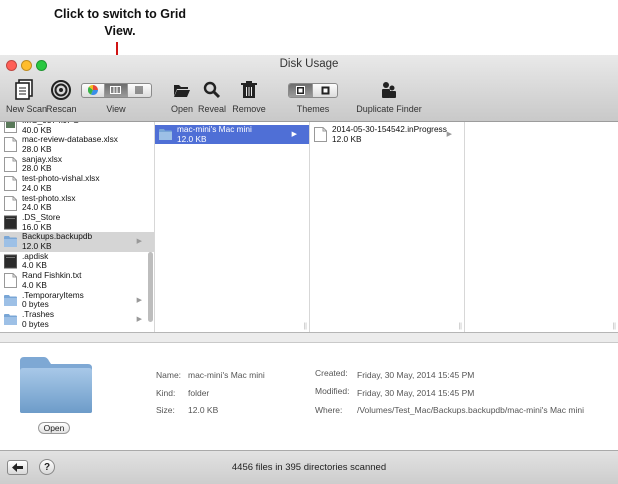 This screenshot has height=484, width=618. What do you see at coordinates (309, 64) in the screenshot?
I see `window-title: Disk Usage` at bounding box center [309, 64].